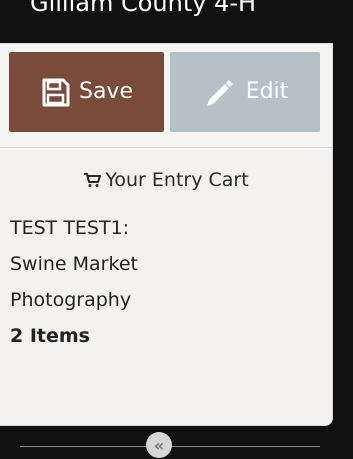 The image size is (353, 459). I want to click on entry-item: Swine Market, so click(74, 264).